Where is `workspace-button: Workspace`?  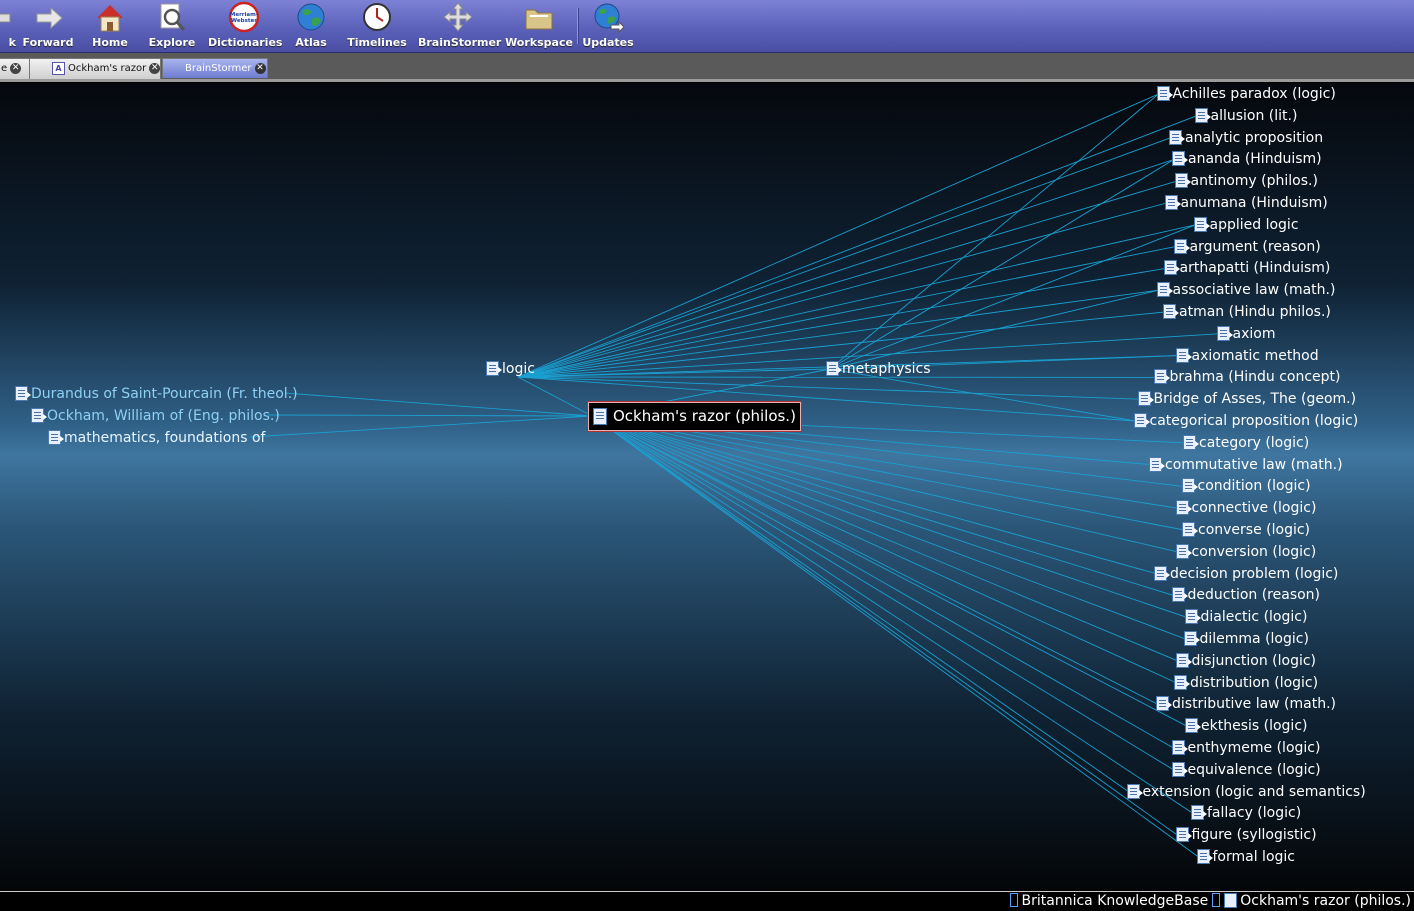
workspace-button: Workspace is located at coordinates (539, 26).